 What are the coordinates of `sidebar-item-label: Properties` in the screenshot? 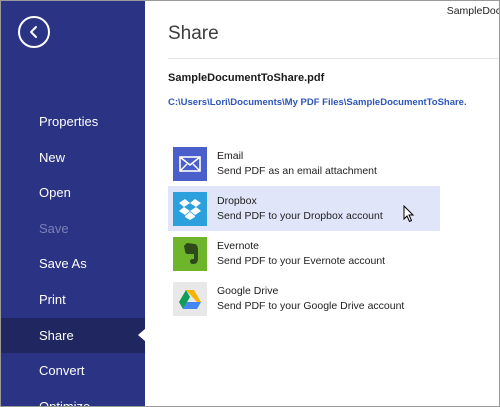 It's located at (69, 121).